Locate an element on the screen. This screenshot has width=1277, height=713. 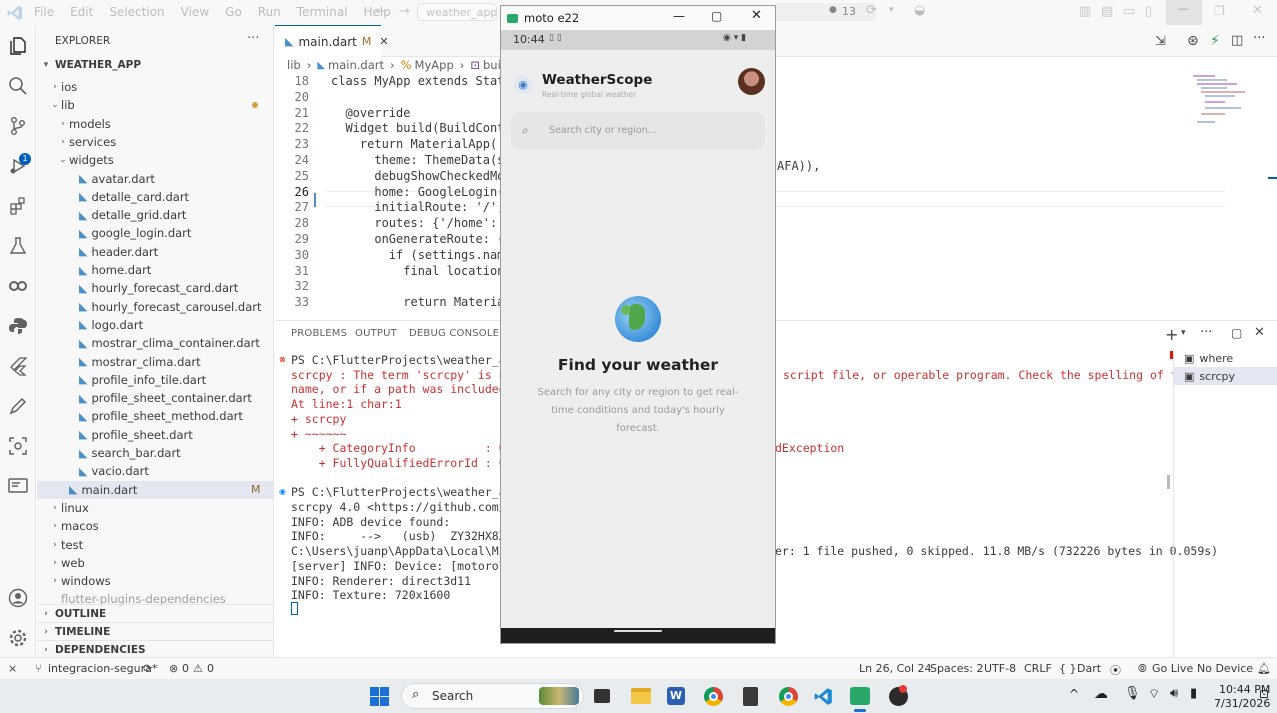
folder-item: › ios is located at coordinates (155, 87).